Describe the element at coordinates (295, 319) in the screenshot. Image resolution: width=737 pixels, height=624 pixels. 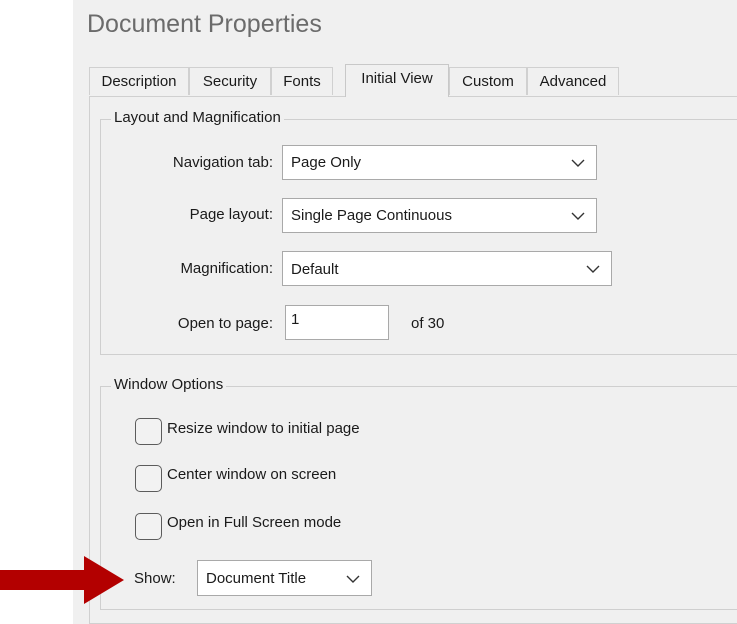
I see `open-to-page-value: 1` at that location.